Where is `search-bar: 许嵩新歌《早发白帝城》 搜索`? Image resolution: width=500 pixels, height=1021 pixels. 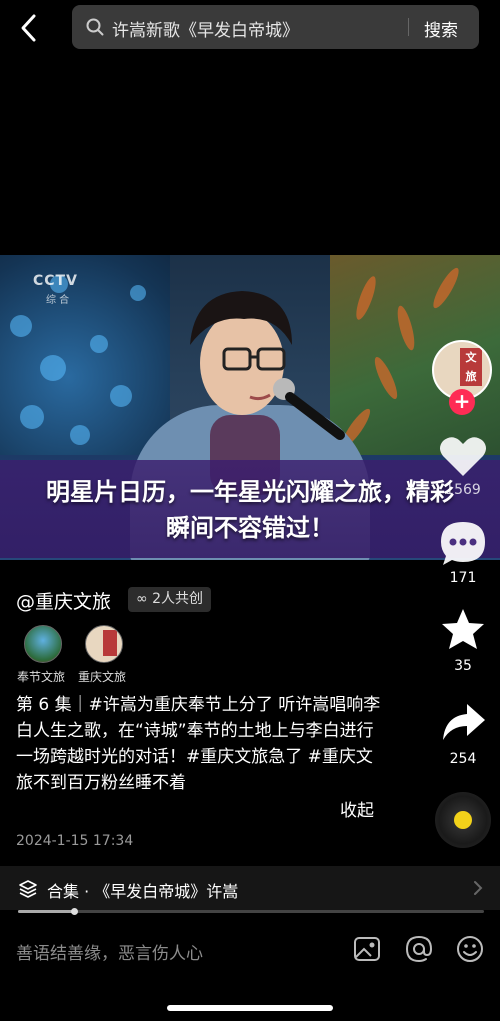 search-bar: 许嵩新歌《早发白帝城》 搜索 is located at coordinates (275, 27).